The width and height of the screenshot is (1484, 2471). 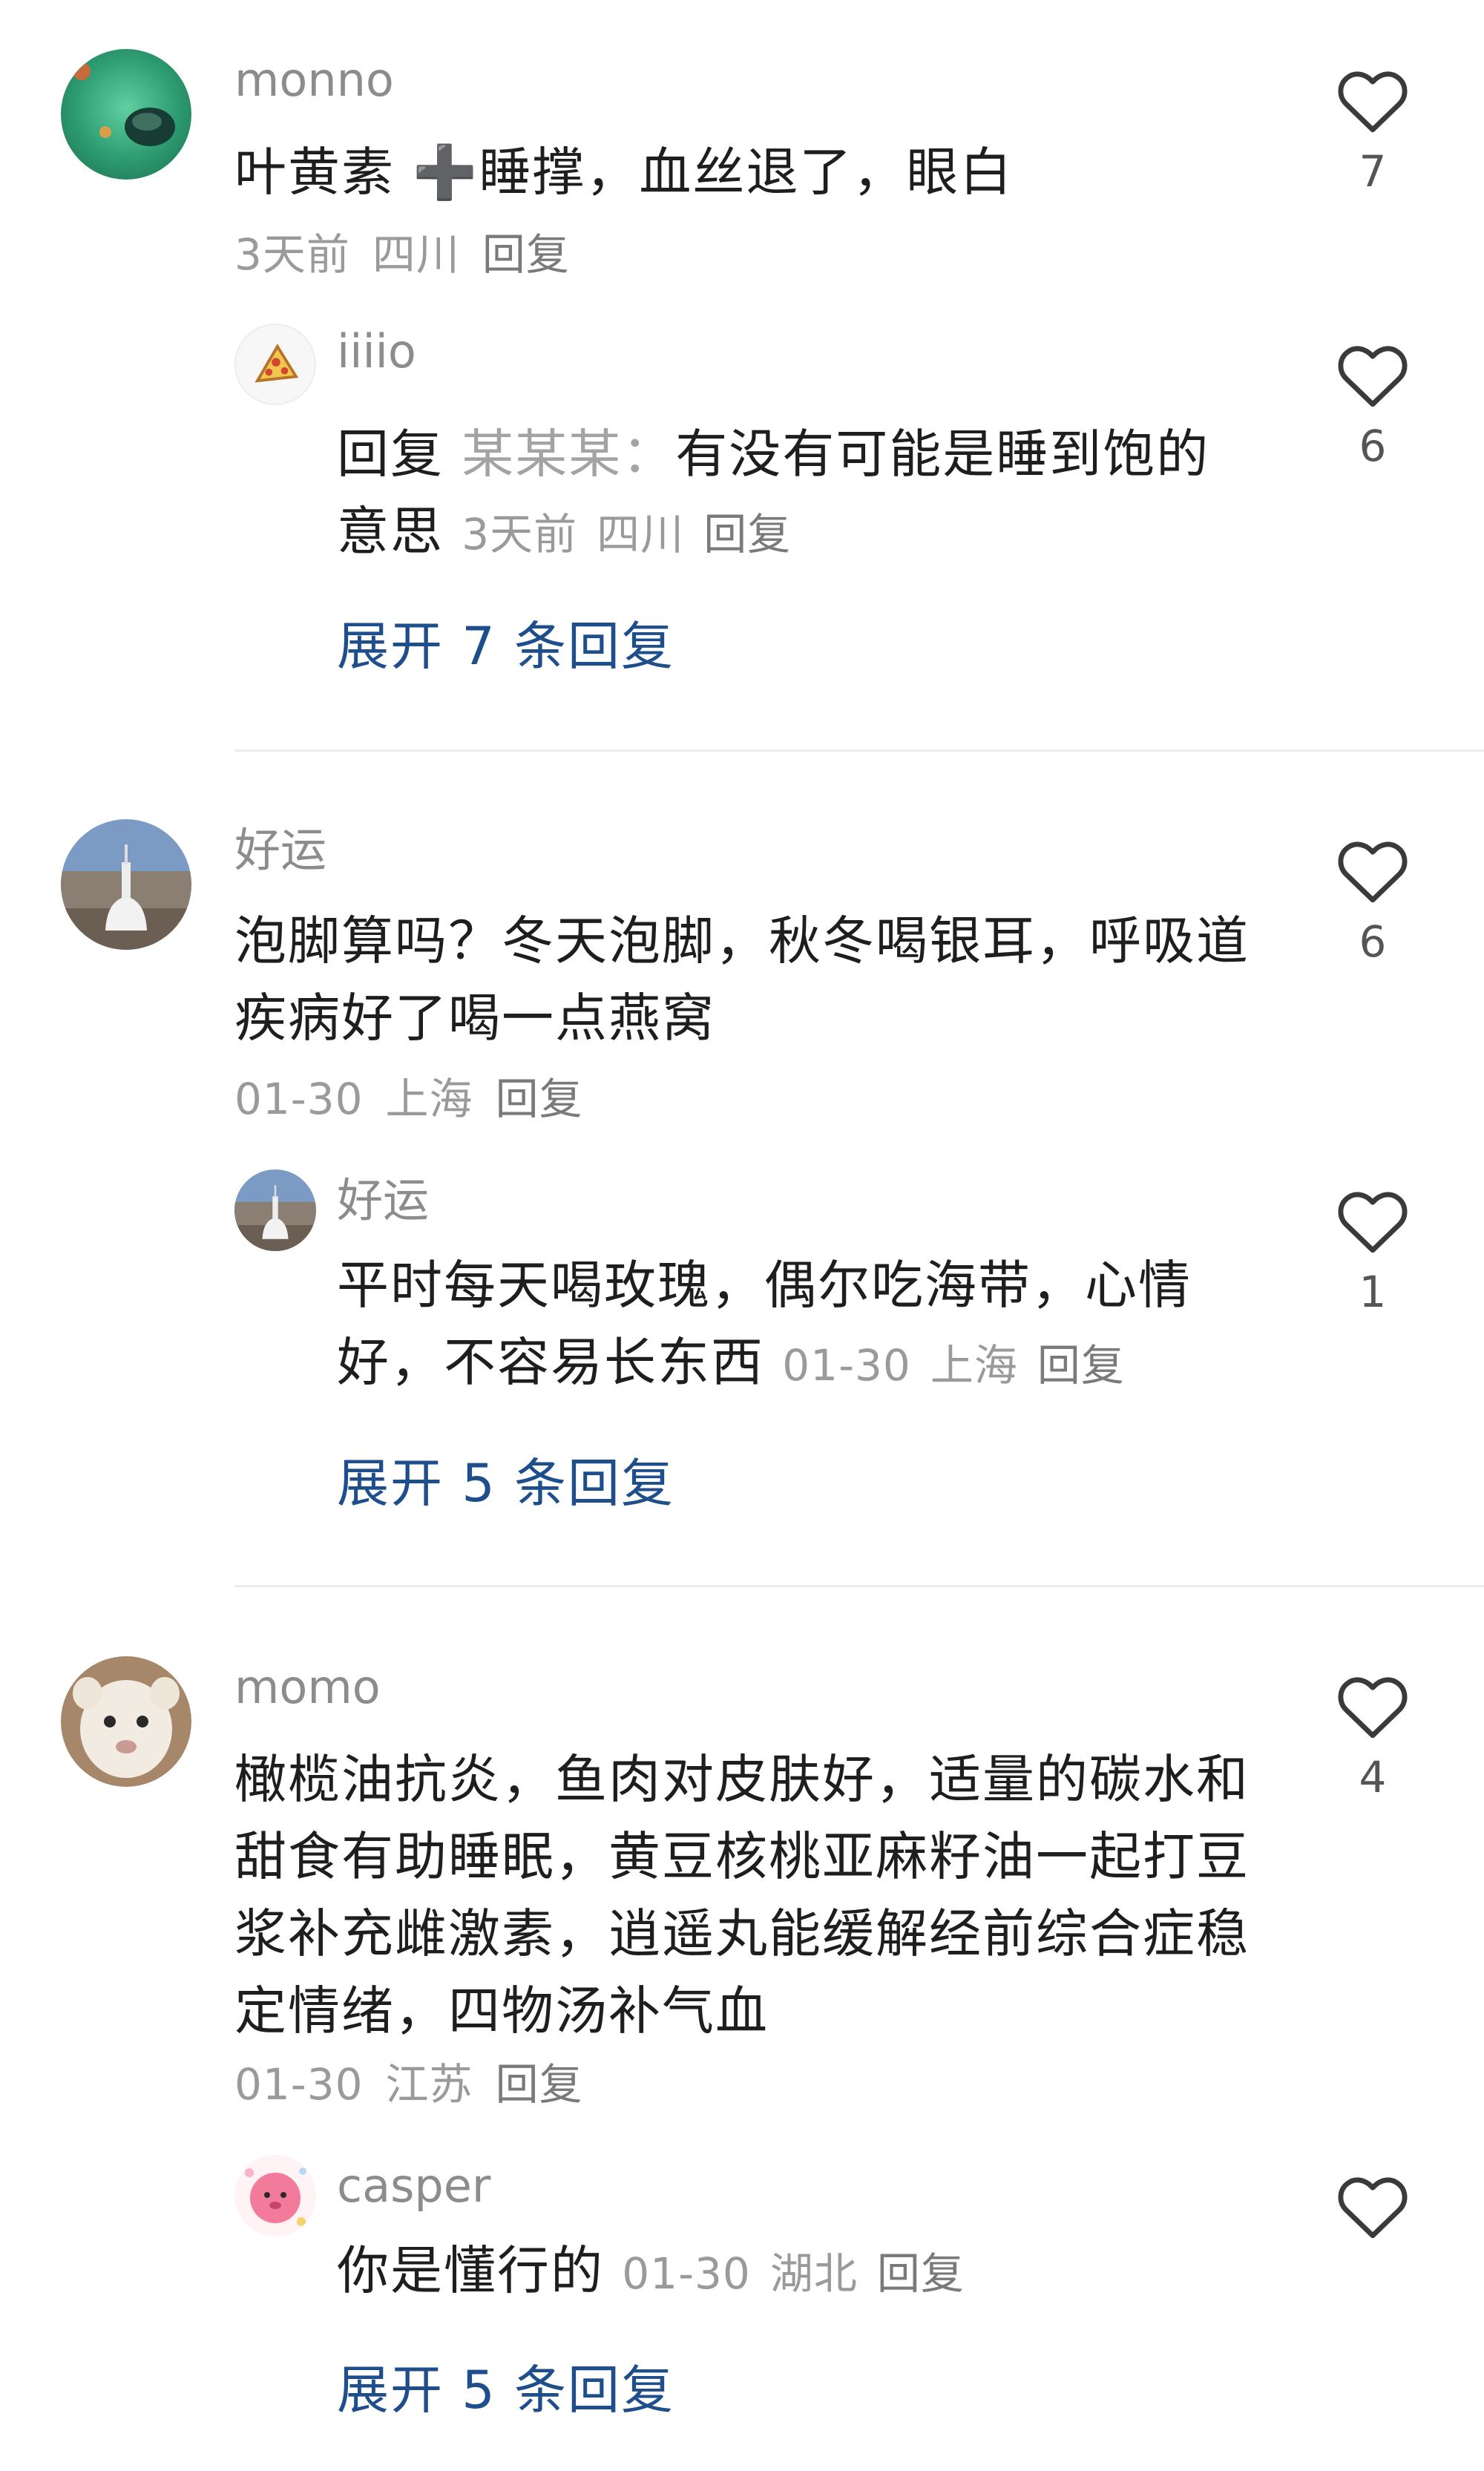 I want to click on like-count: 7, so click(x=1373, y=171).